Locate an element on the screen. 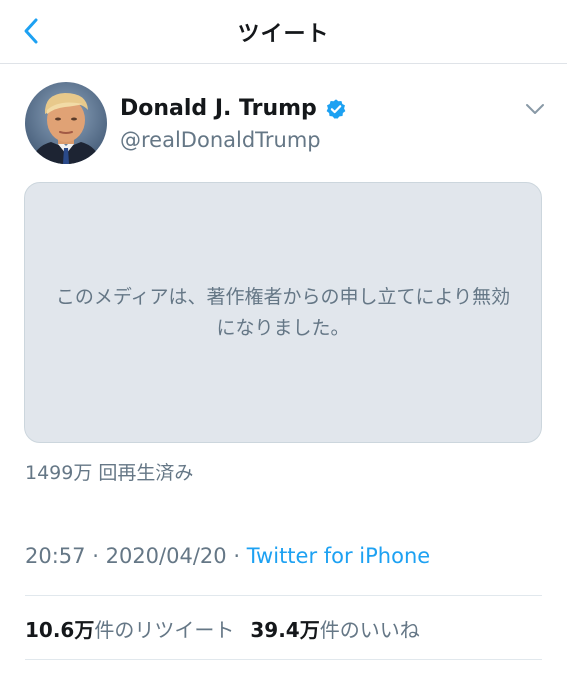 The height and width of the screenshot is (680, 567). page-title: ツイート is located at coordinates (283, 34).